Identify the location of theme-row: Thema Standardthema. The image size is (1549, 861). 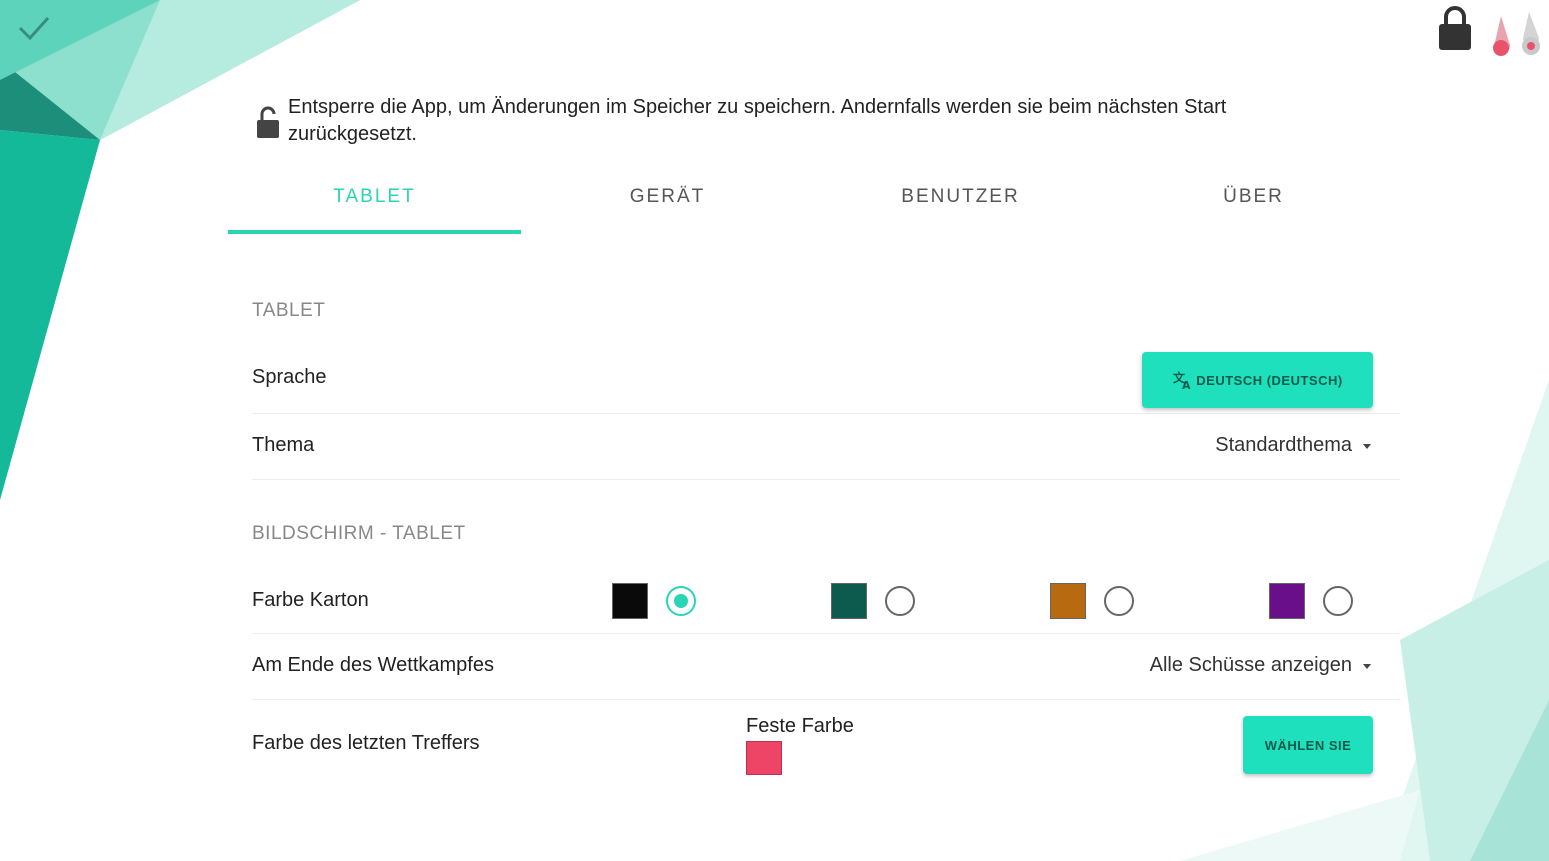
(826, 447).